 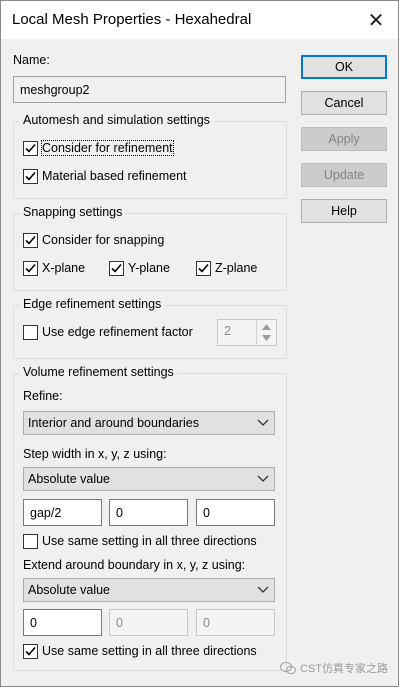 I want to click on consider-snapping-label: Consider for snapping, so click(x=103, y=240).